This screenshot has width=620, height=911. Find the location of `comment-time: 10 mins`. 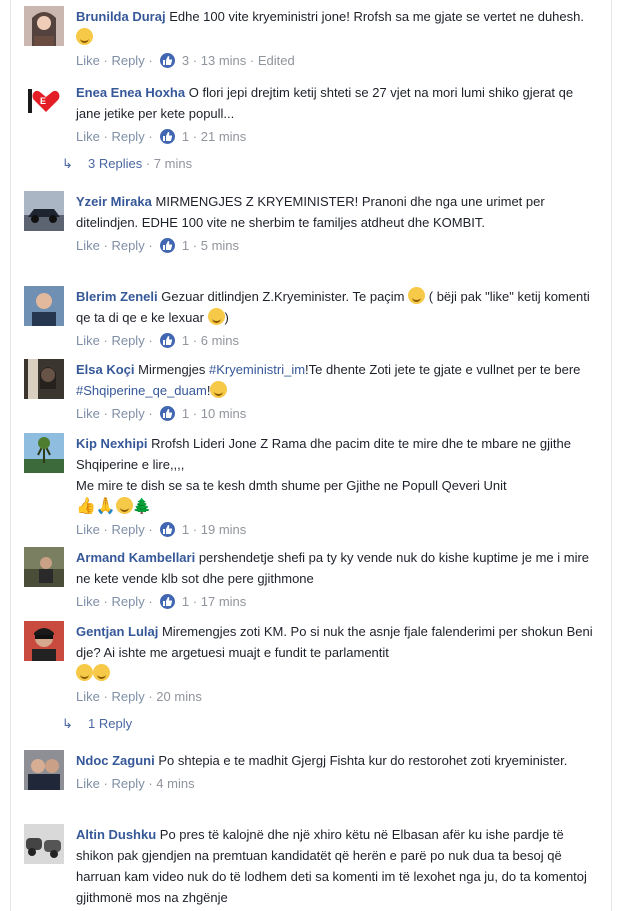

comment-time: 10 mins is located at coordinates (224, 413).